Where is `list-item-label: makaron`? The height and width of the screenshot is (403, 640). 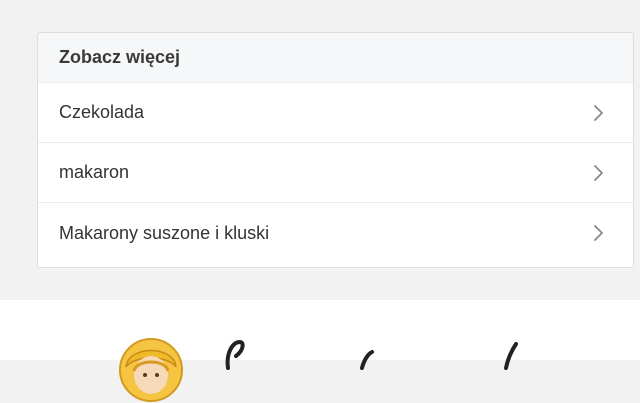 list-item-label: makaron is located at coordinates (94, 172).